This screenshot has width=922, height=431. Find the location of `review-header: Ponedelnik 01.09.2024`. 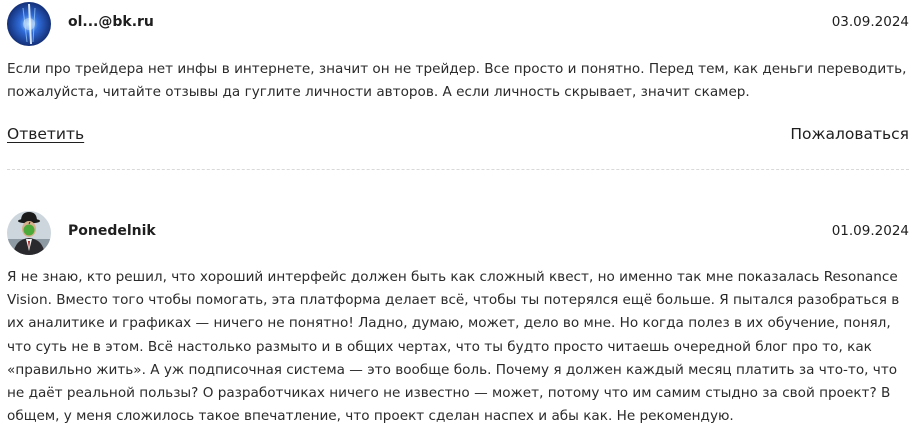

review-header: Ponedelnik 01.09.2024 is located at coordinates (458, 233).